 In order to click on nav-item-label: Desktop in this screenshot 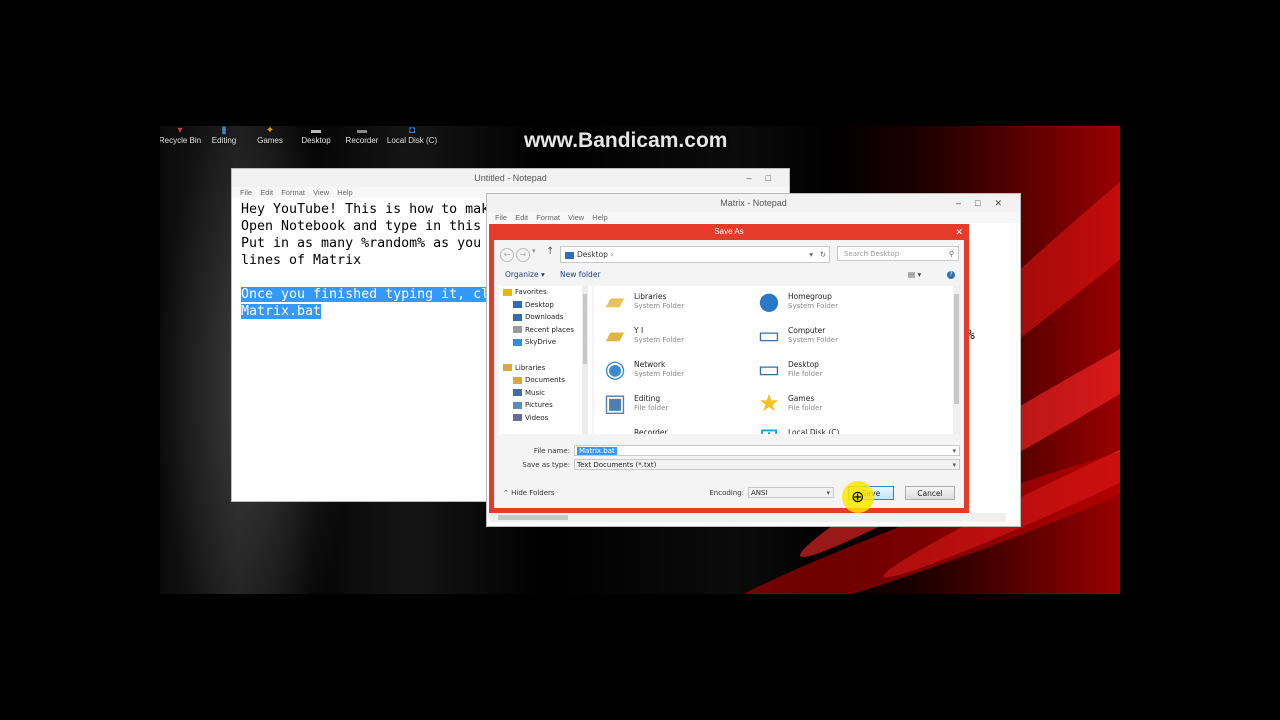, I will do `click(539, 304)`.